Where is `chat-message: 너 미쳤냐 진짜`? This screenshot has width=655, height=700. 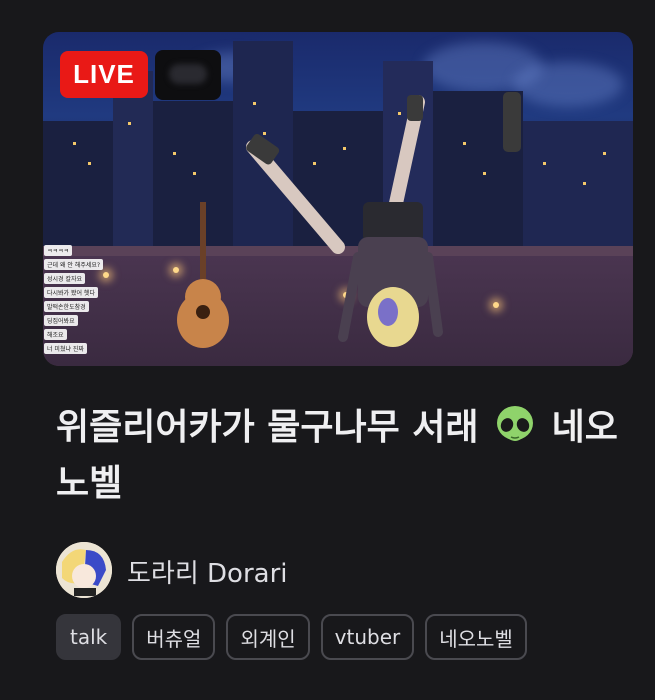
chat-message: 너 미쳤냐 진짜 is located at coordinates (65, 348).